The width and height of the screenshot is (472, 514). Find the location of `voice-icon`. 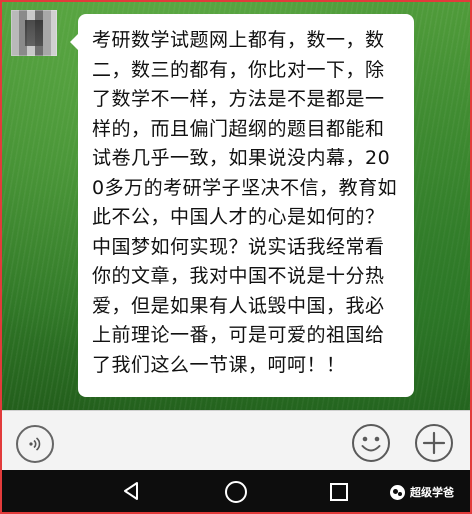

voice-icon is located at coordinates (35, 444).